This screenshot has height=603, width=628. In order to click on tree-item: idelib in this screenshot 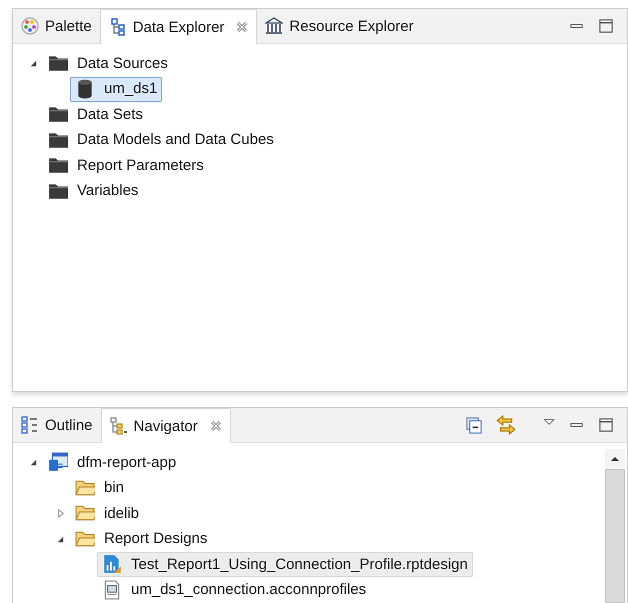, I will do `click(107, 513)`.